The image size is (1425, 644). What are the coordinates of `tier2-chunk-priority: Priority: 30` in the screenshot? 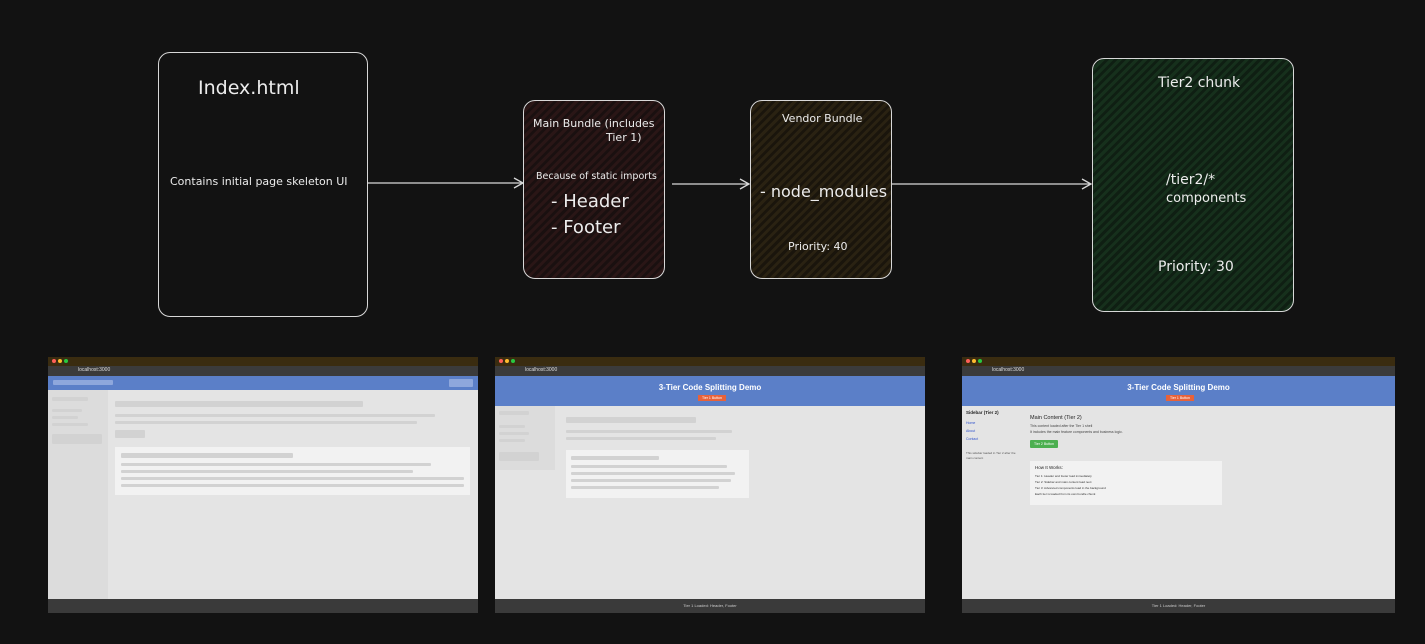 It's located at (1196, 267).